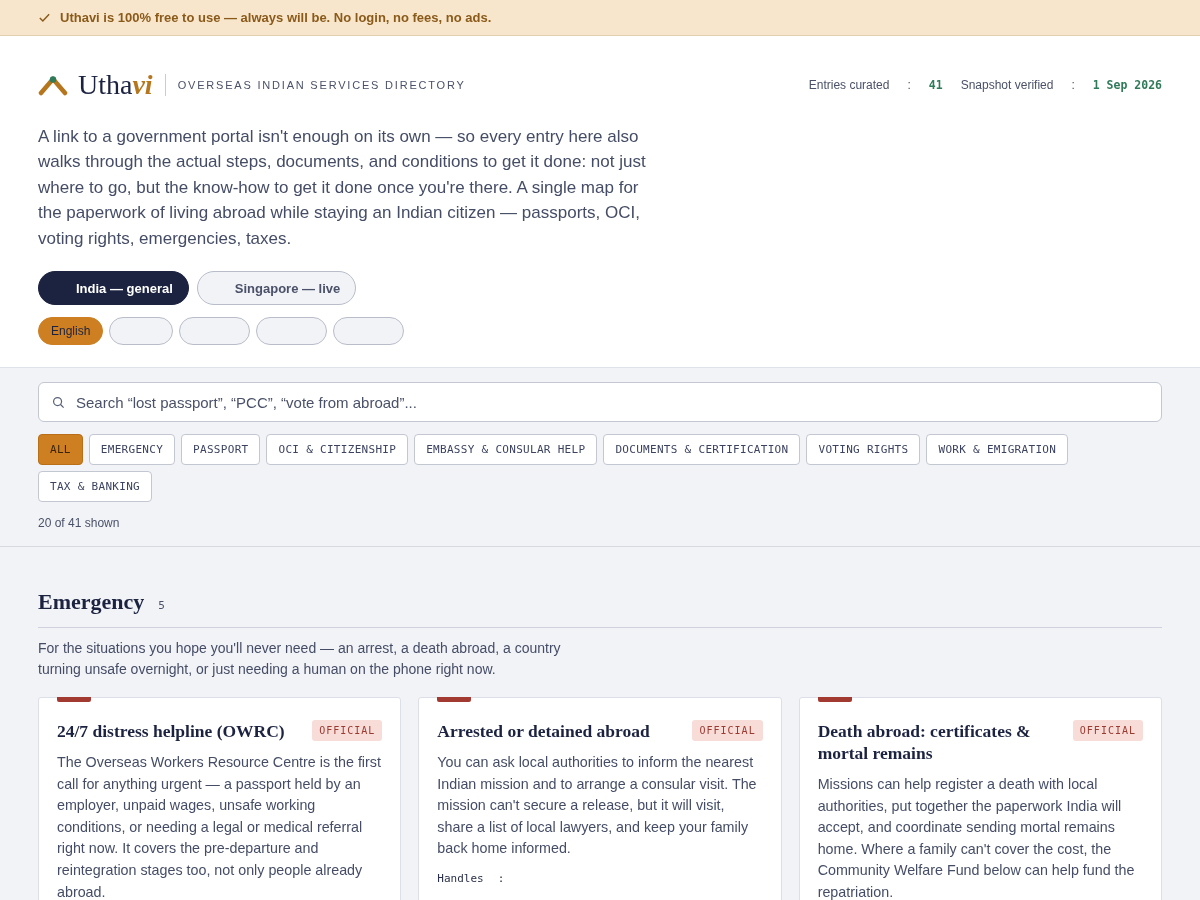 This screenshot has height=900, width=1200. What do you see at coordinates (95, 487) in the screenshot?
I see `category-filter: TAX & BANKING` at bounding box center [95, 487].